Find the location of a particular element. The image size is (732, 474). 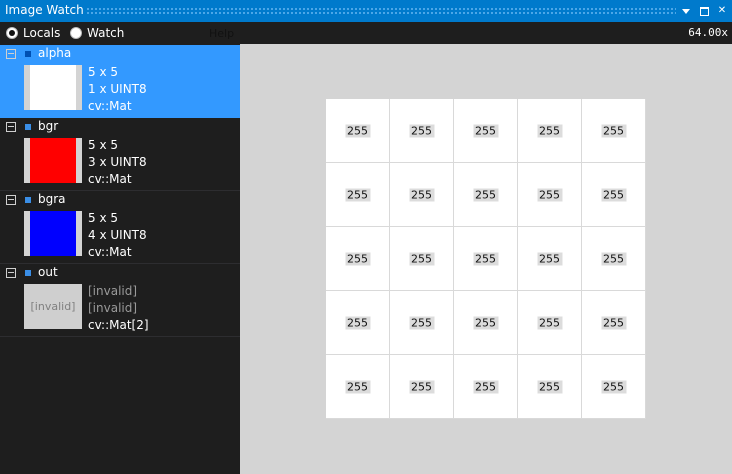

mode-bar: Locals Watch Help is located at coordinates (120, 33).